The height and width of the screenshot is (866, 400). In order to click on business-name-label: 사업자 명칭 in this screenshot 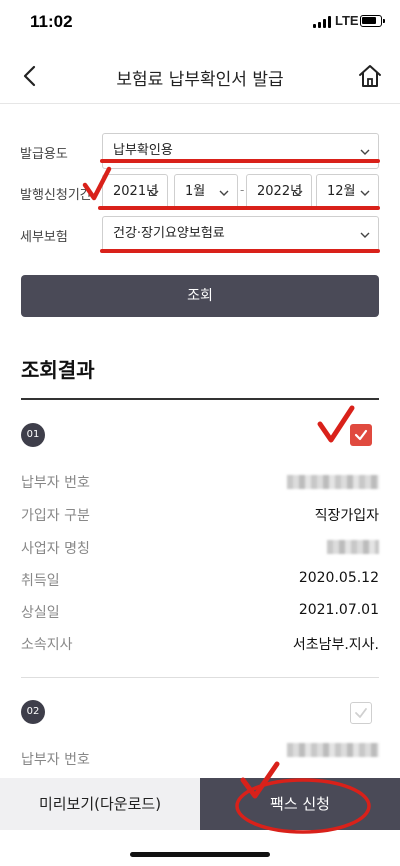, I will do `click(55, 549)`.